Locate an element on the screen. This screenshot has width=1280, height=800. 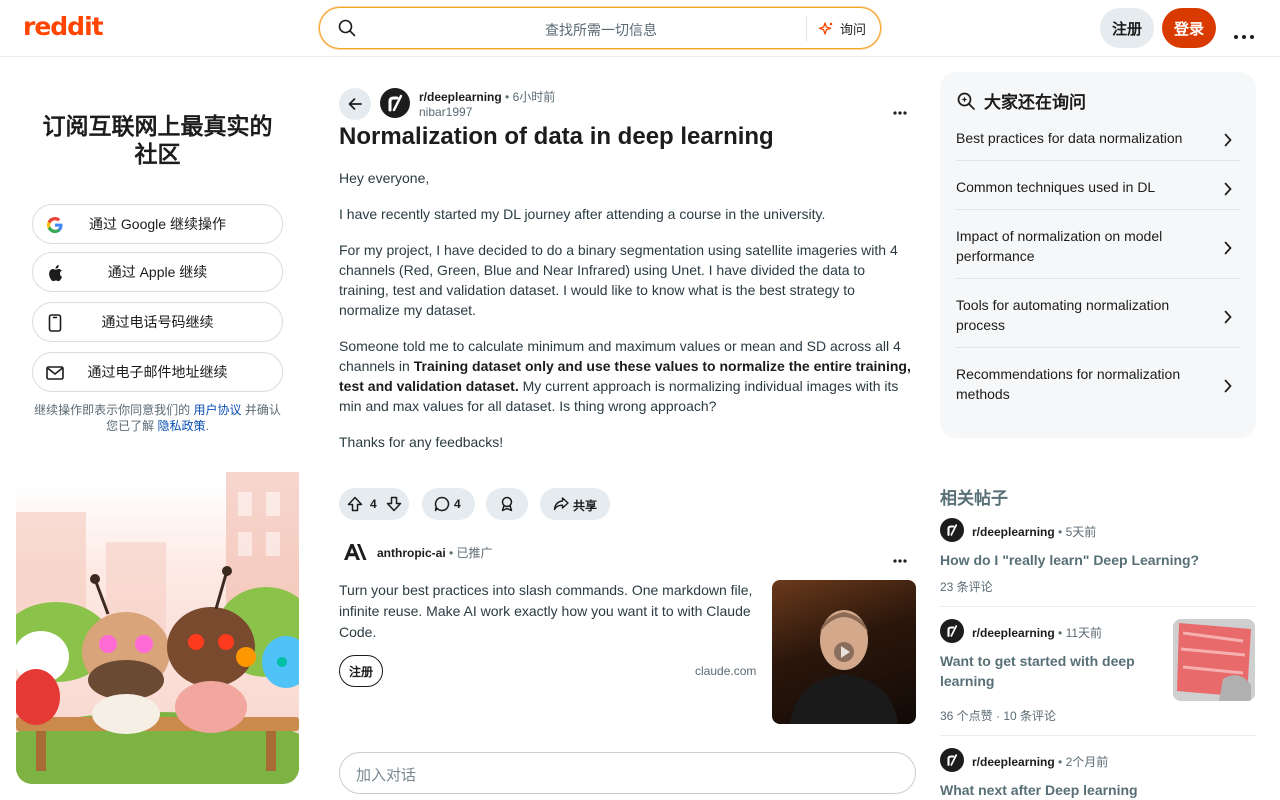
ask-button: 询问 is located at coordinates (842, 28).